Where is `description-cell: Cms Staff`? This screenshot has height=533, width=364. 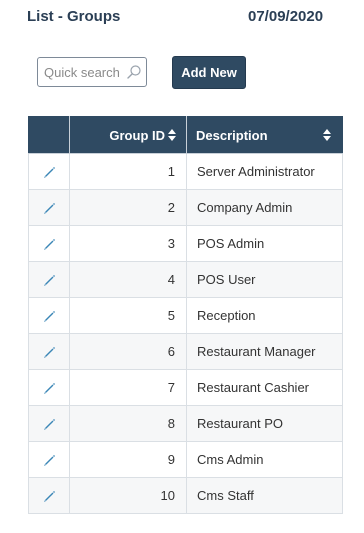 description-cell: Cms Staff is located at coordinates (264, 495).